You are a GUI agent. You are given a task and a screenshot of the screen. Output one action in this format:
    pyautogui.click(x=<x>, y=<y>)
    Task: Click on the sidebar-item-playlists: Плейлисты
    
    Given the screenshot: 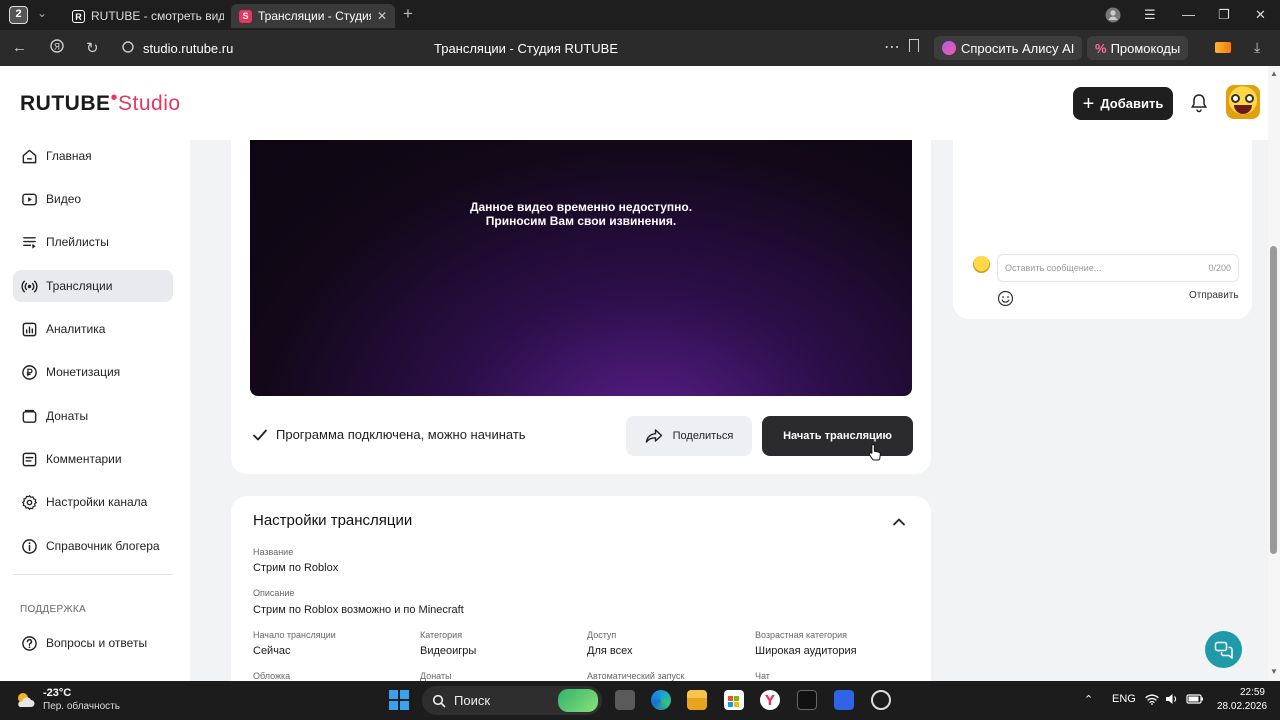 What is the action you would take?
    pyautogui.click(x=93, y=242)
    